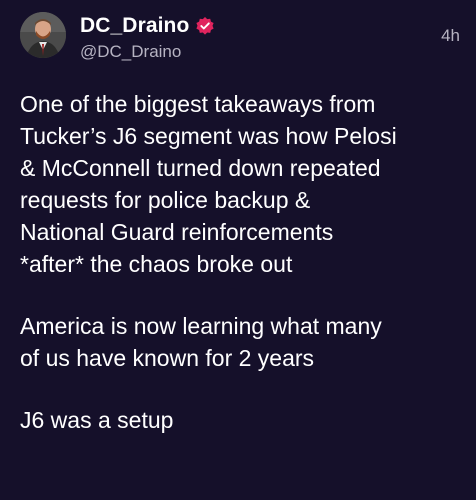 This screenshot has width=476, height=500. Describe the element at coordinates (450, 36) in the screenshot. I see `post-timestamp: 4h` at that location.